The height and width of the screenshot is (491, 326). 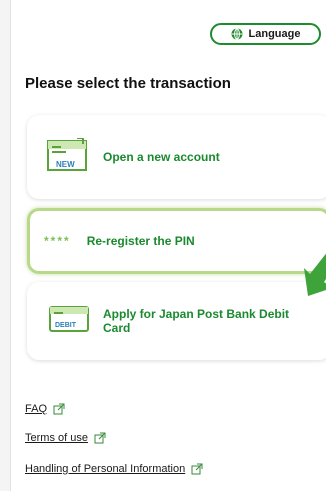 I want to click on handling-row: Handling of Personal Information, so click(x=114, y=469).